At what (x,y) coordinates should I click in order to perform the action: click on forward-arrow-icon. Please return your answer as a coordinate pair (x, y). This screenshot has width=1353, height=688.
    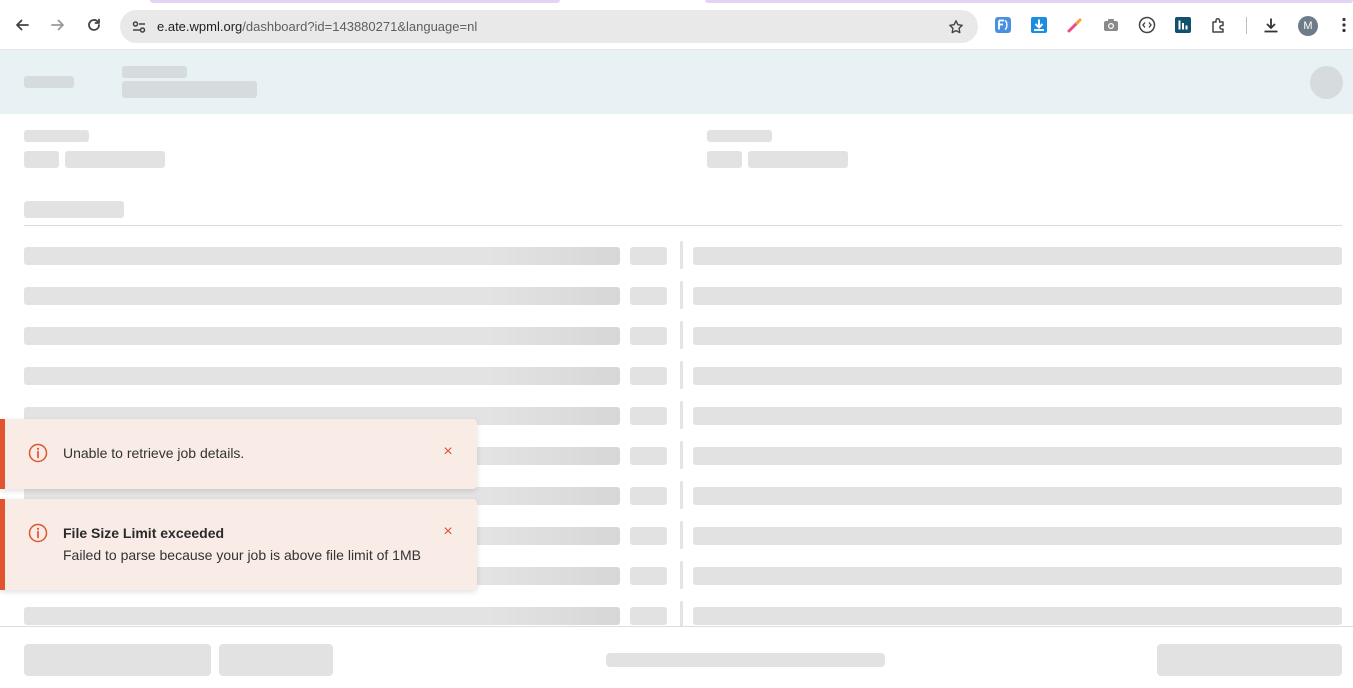
    Looking at the image, I should click on (58, 25).